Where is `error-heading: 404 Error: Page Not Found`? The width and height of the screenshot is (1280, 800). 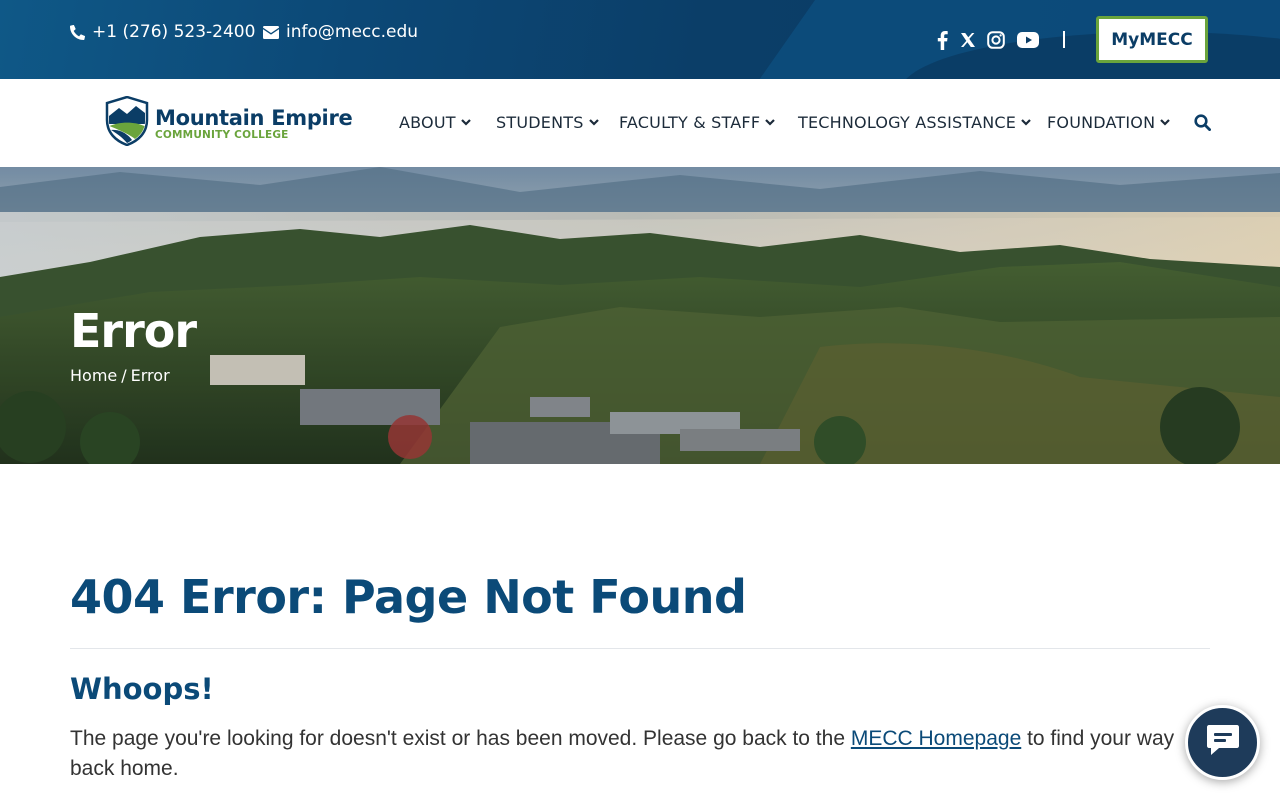
error-heading: 404 Error: Page Not Found is located at coordinates (408, 597).